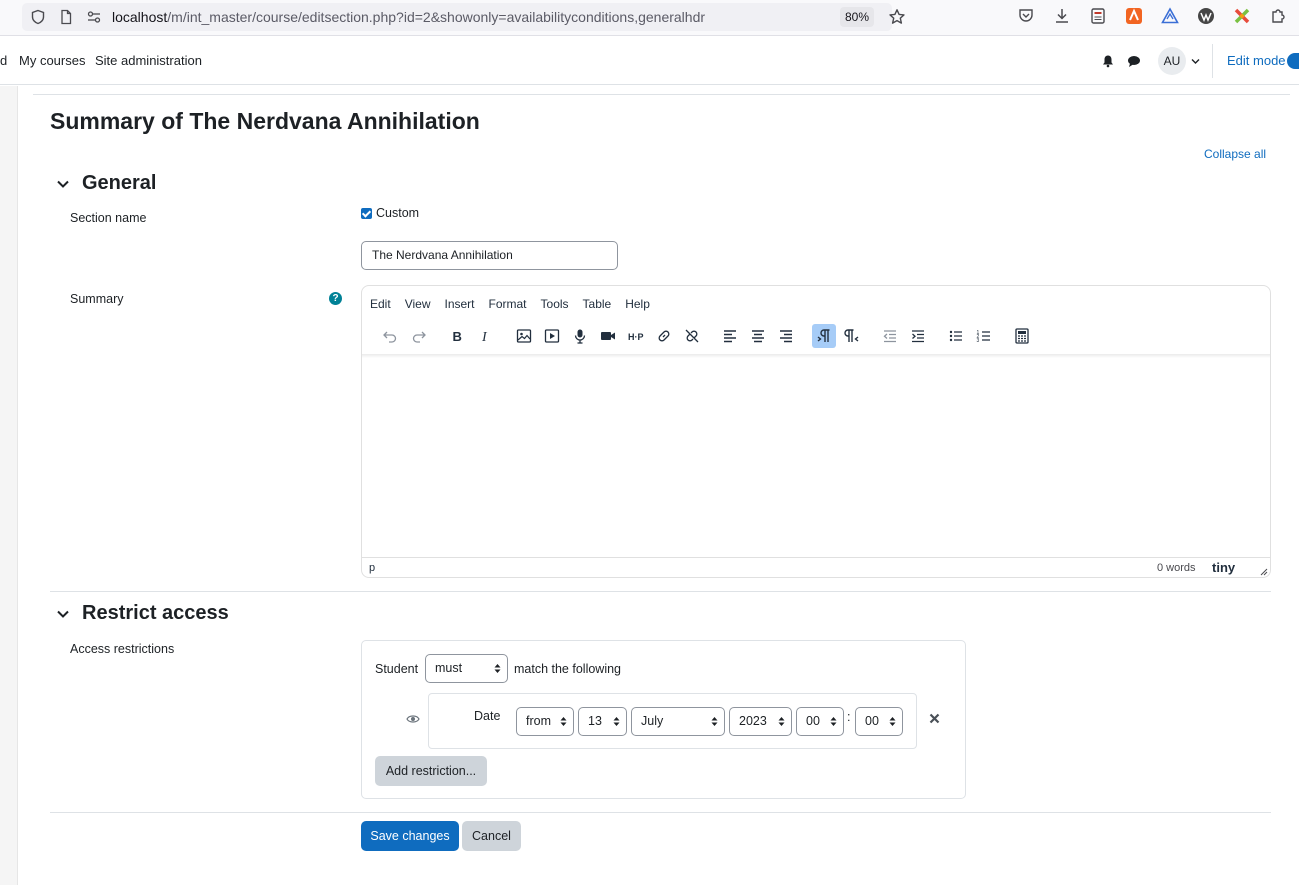 The width and height of the screenshot is (1299, 885). Describe the element at coordinates (265, 121) in the screenshot. I see `page-title: Summary of The Nerdvana Annihilation` at that location.